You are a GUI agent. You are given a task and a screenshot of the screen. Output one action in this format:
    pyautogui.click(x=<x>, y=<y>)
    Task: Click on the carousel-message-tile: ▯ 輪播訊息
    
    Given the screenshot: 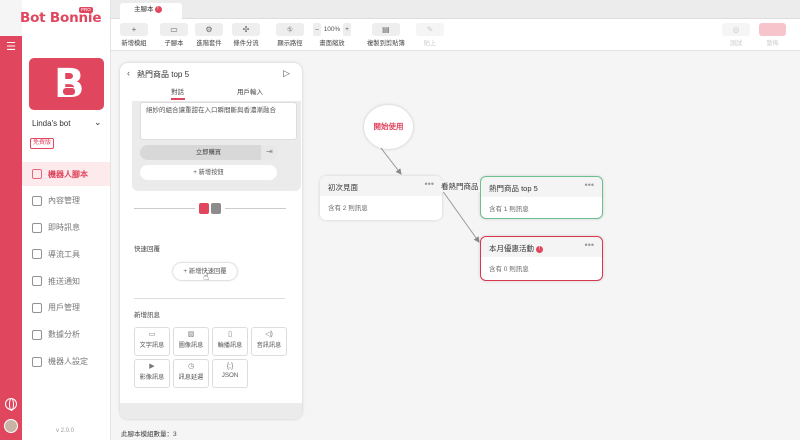 What is the action you would take?
    pyautogui.click(x=230, y=341)
    